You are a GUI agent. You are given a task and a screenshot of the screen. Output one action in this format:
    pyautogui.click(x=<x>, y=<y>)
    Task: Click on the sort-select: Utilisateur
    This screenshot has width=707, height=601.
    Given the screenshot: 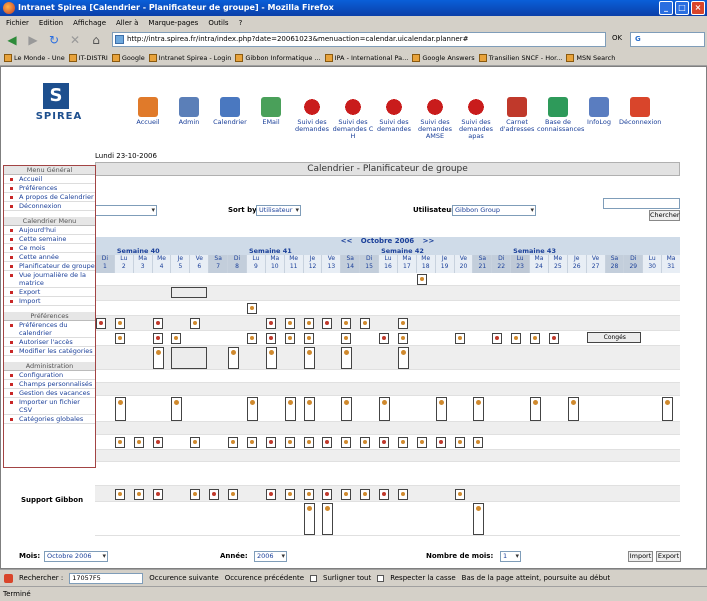 What is the action you would take?
    pyautogui.click(x=278, y=210)
    